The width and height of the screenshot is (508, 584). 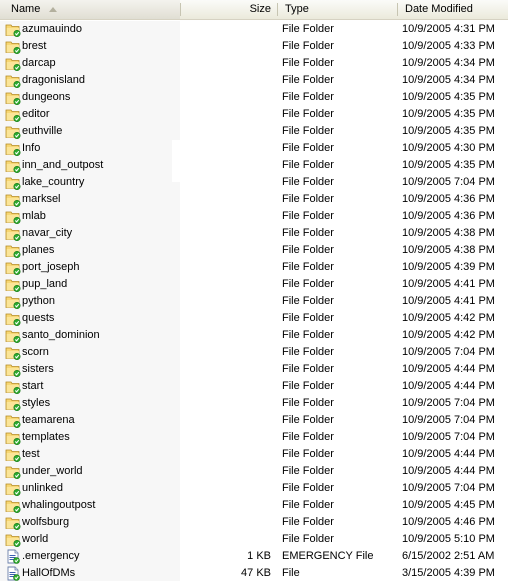 I want to click on folder-row: templates File Folder 10/9/2005 7:04 PM, so click(x=254, y=437).